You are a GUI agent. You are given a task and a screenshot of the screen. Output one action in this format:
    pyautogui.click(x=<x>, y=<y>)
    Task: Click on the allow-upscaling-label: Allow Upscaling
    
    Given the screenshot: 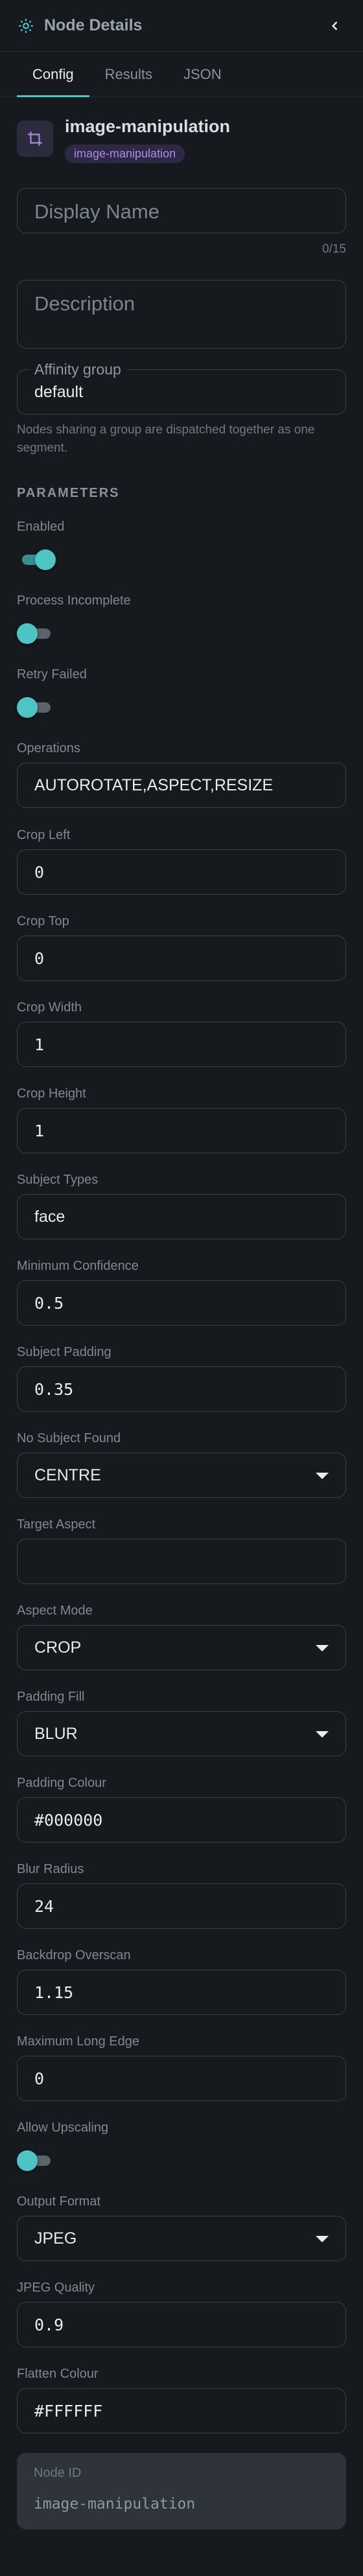 What is the action you would take?
    pyautogui.click(x=63, y=2128)
    